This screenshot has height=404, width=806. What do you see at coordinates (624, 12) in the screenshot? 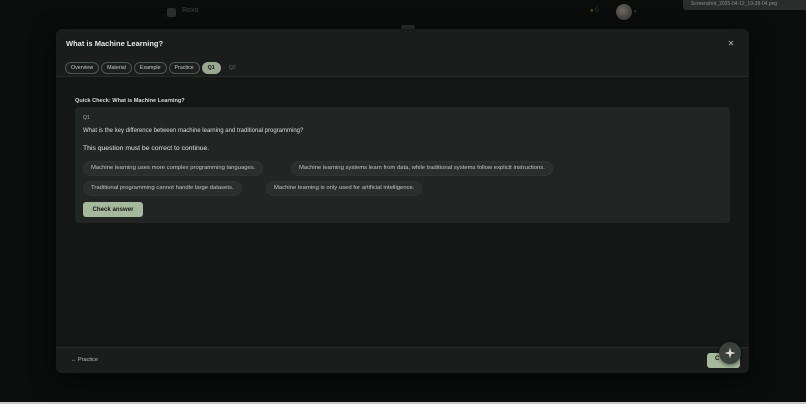
I see `avatar` at bounding box center [624, 12].